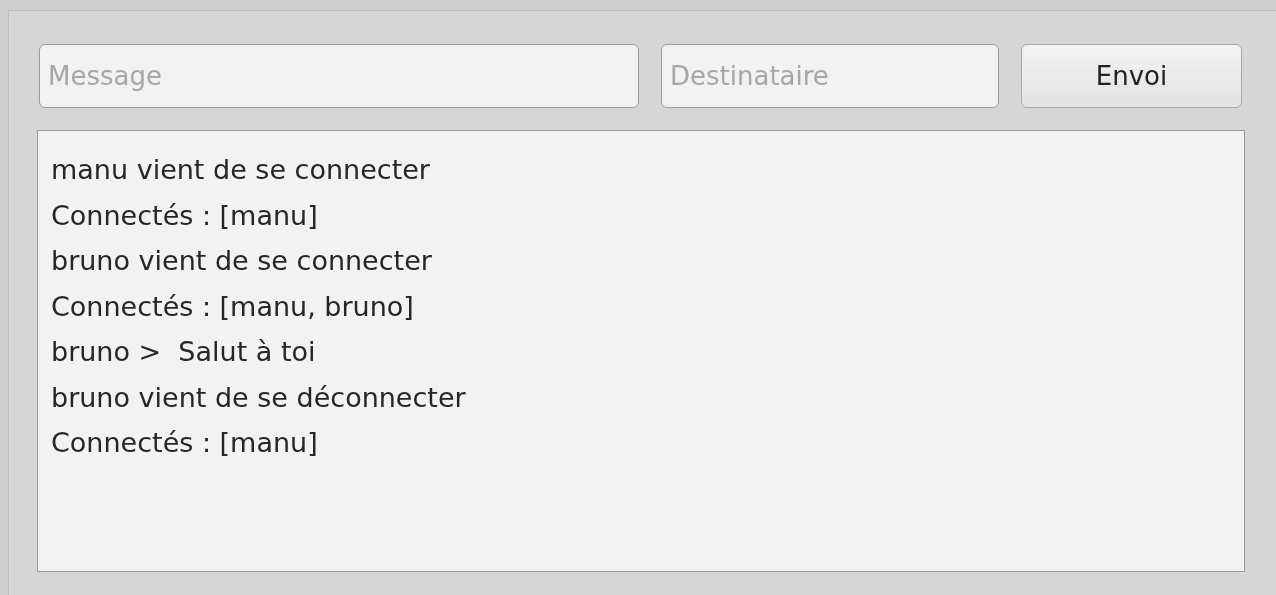  What do you see at coordinates (232, 306) in the screenshot?
I see `log-line: Connectés : [manu, bruno]` at bounding box center [232, 306].